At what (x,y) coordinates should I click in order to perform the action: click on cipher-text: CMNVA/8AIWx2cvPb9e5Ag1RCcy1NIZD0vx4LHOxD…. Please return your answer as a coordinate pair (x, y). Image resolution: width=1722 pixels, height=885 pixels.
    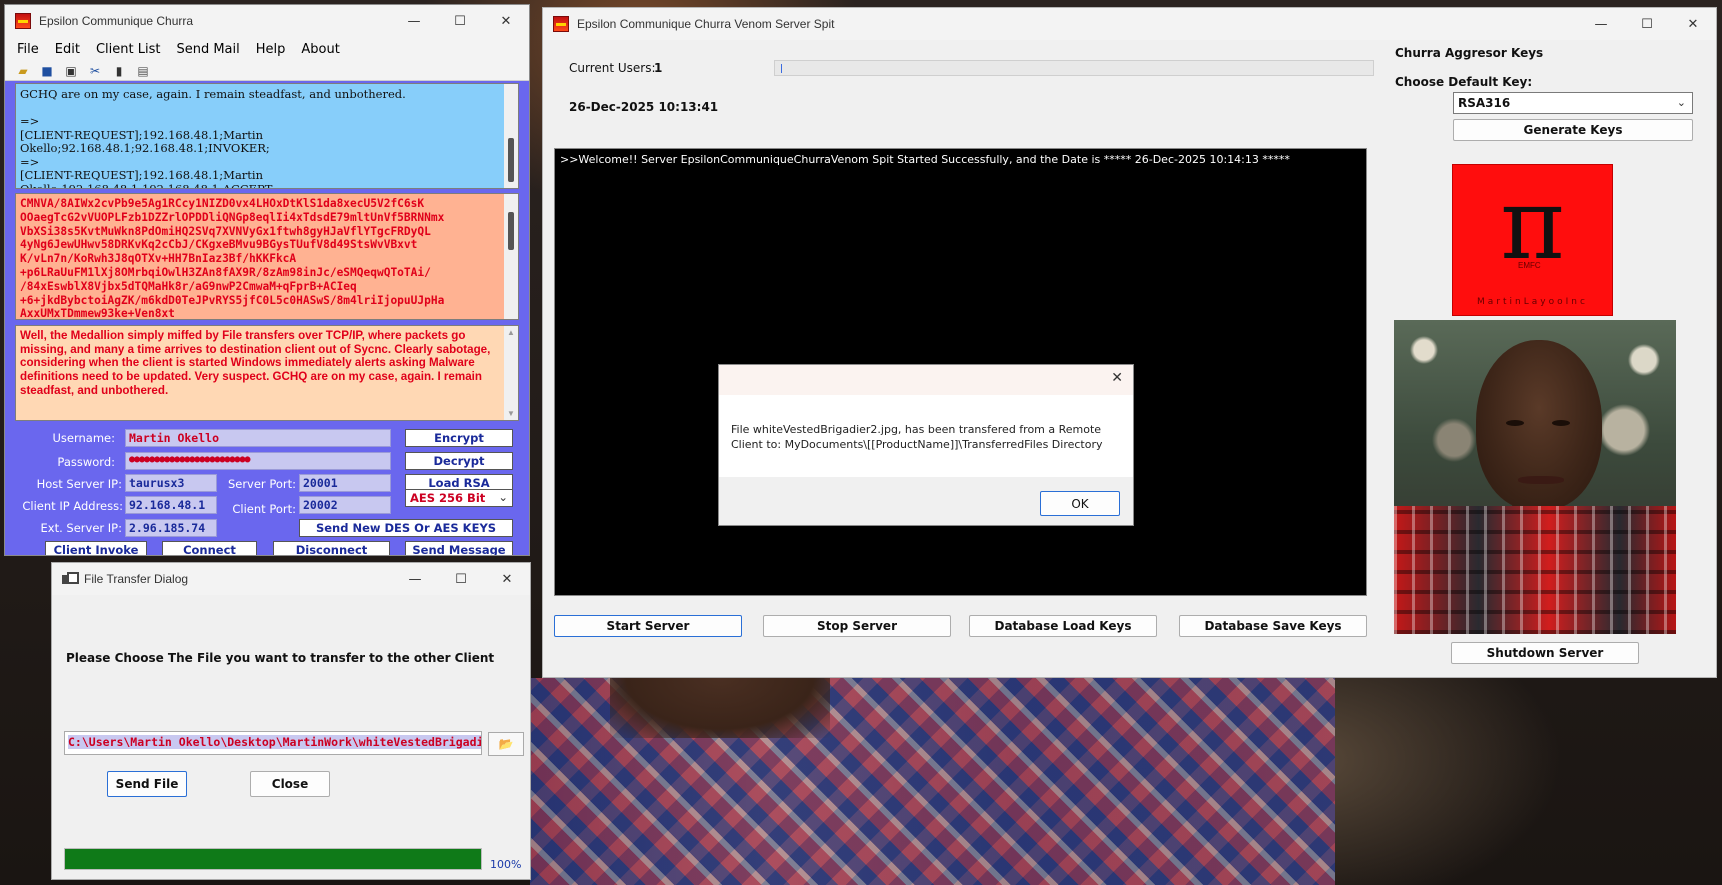
    Looking at the image, I should click on (232, 258).